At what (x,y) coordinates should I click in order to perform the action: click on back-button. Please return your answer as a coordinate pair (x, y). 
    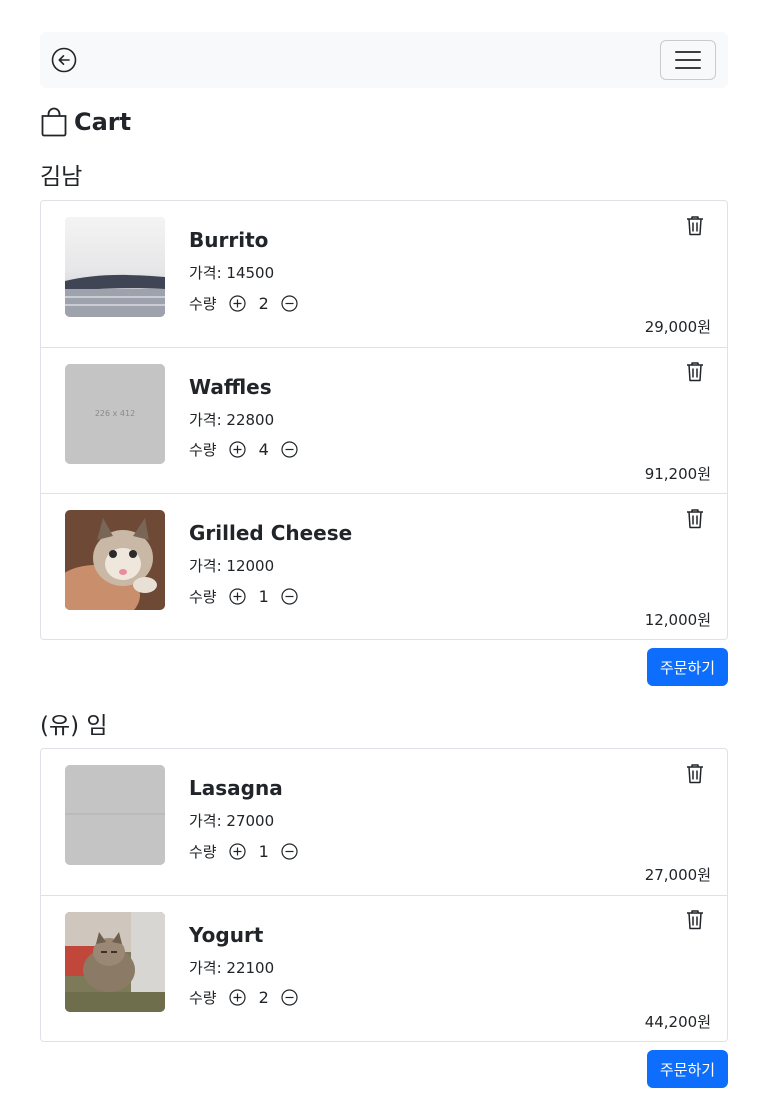
    Looking at the image, I should click on (64, 60).